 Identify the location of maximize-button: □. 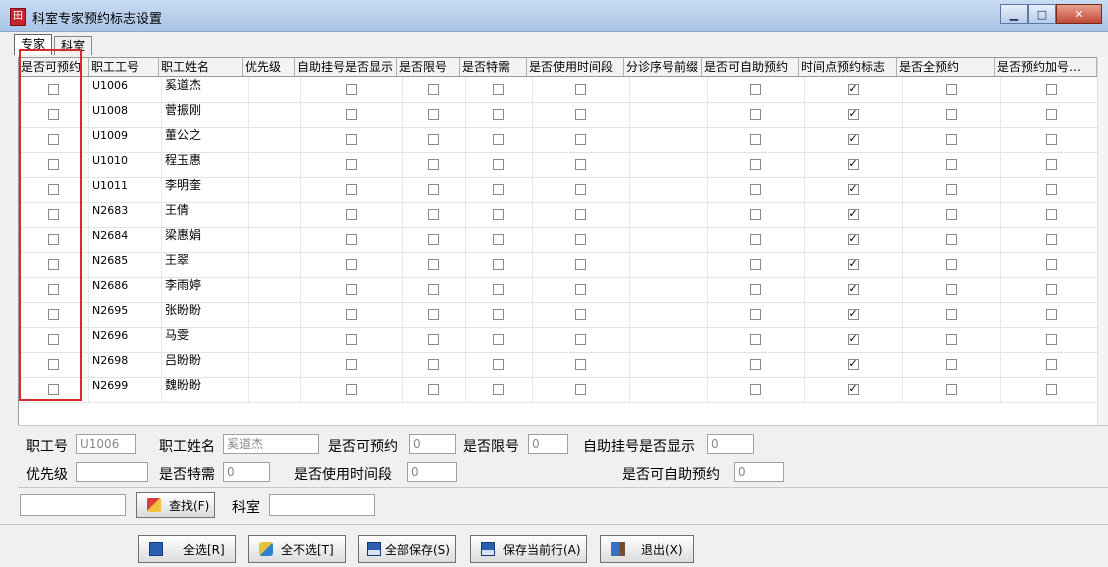
(1042, 14).